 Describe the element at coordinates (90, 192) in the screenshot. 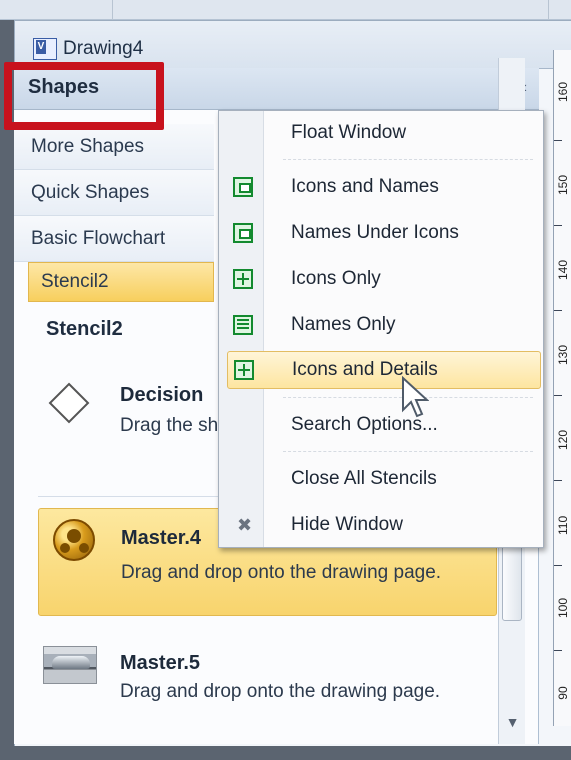

I see `stencil-item-label: Quick Shapes` at that location.